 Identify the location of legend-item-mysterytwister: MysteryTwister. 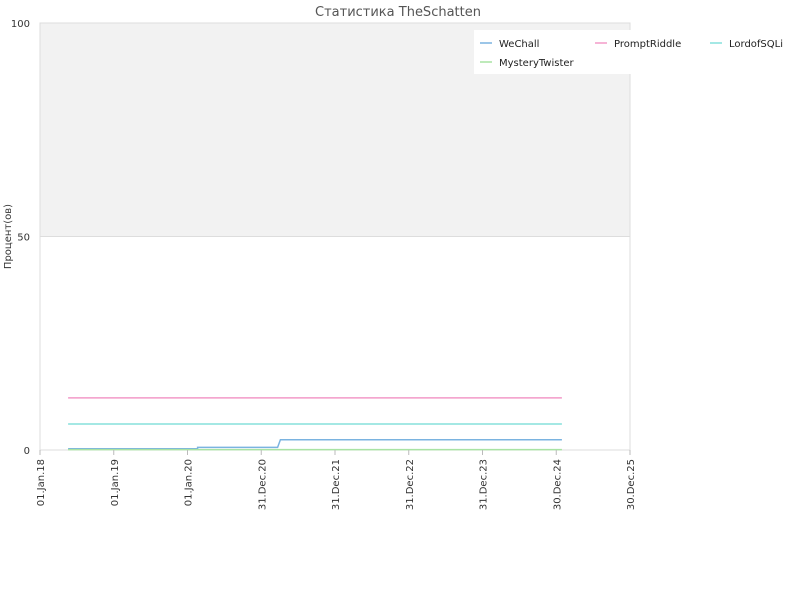
(537, 63).